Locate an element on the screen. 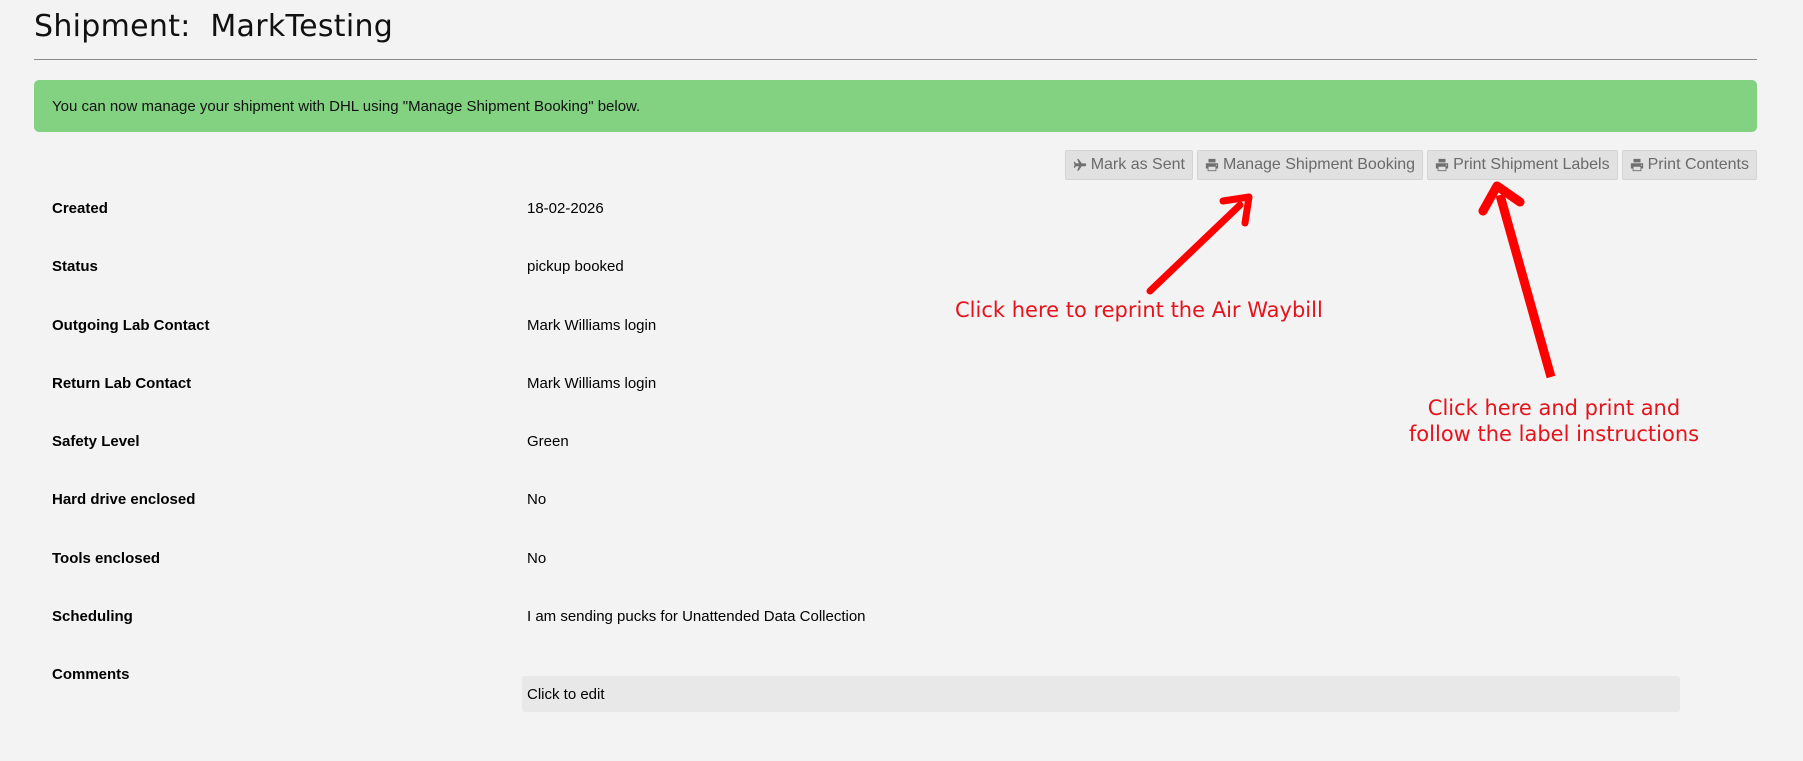 This screenshot has height=761, width=1803. print-contents-label: Print Contents is located at coordinates (1698, 164).